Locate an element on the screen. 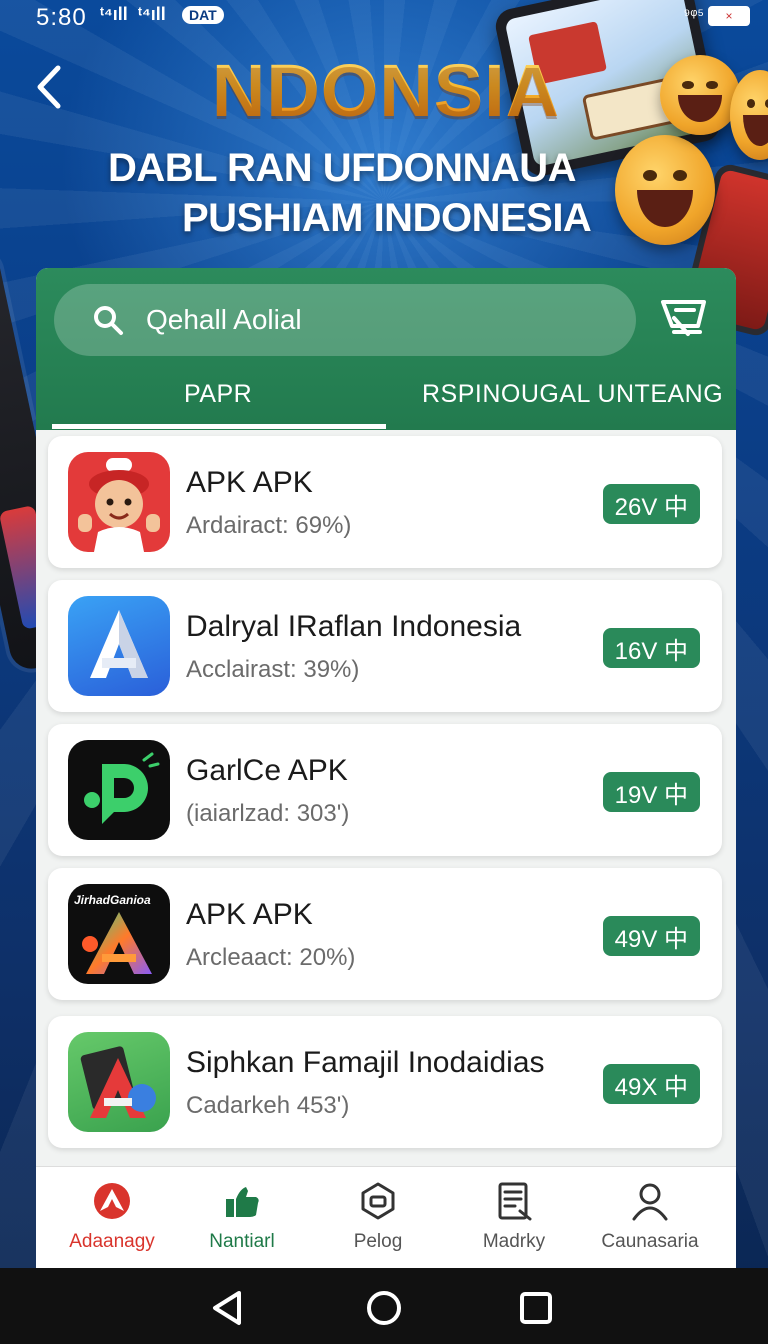 The image size is (768, 1344). triangle-back-icon is located at coordinates (227, 1308).